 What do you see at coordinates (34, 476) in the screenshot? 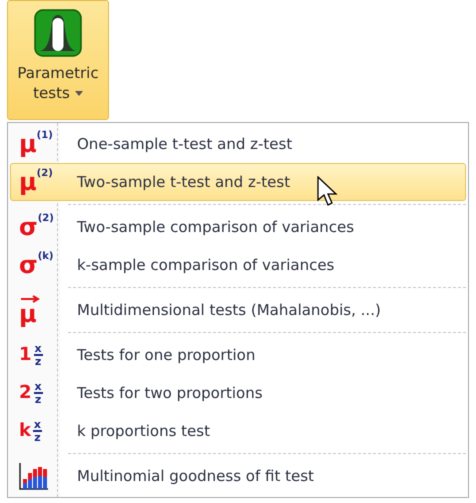
I see `bar-chart-icon` at bounding box center [34, 476].